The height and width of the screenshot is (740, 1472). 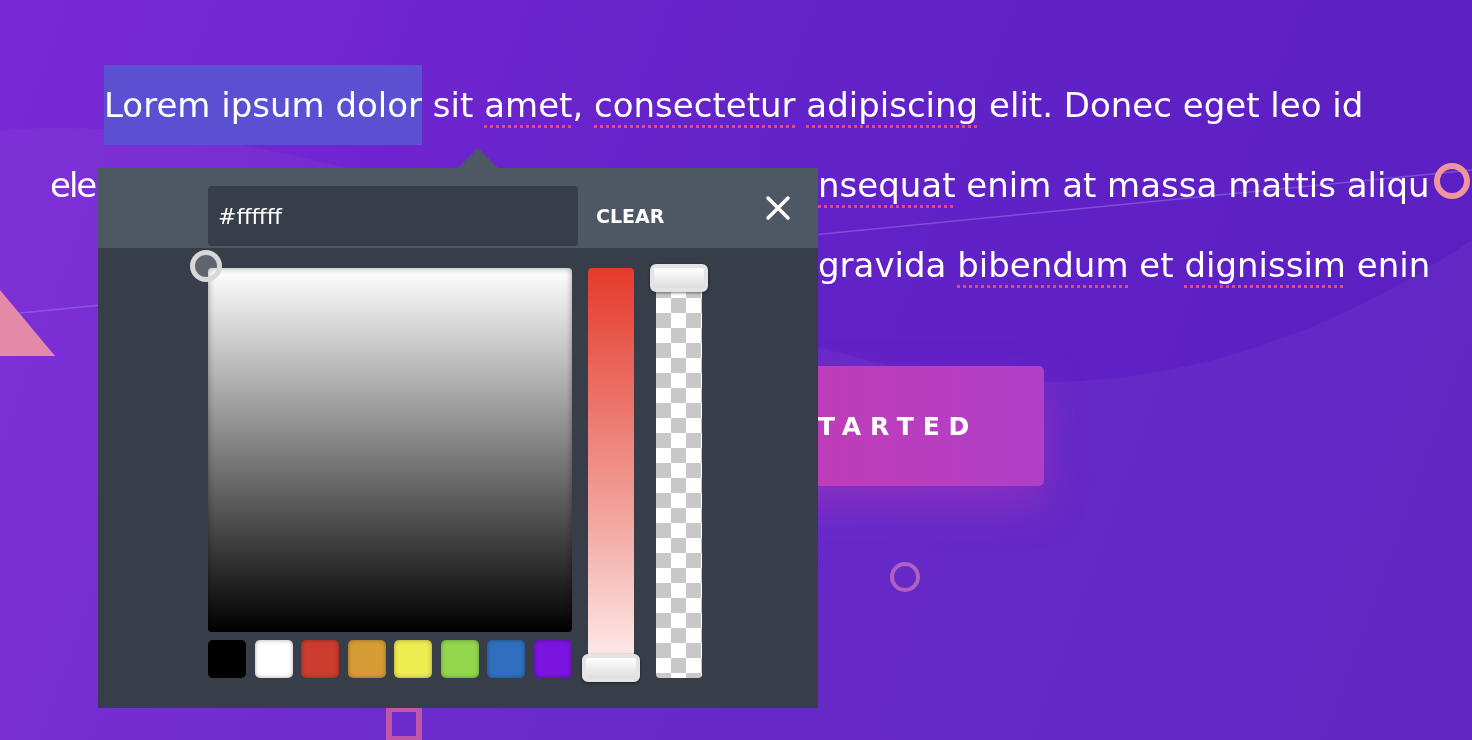 I want to click on hex-input-field: #ffffff, so click(x=393, y=216).